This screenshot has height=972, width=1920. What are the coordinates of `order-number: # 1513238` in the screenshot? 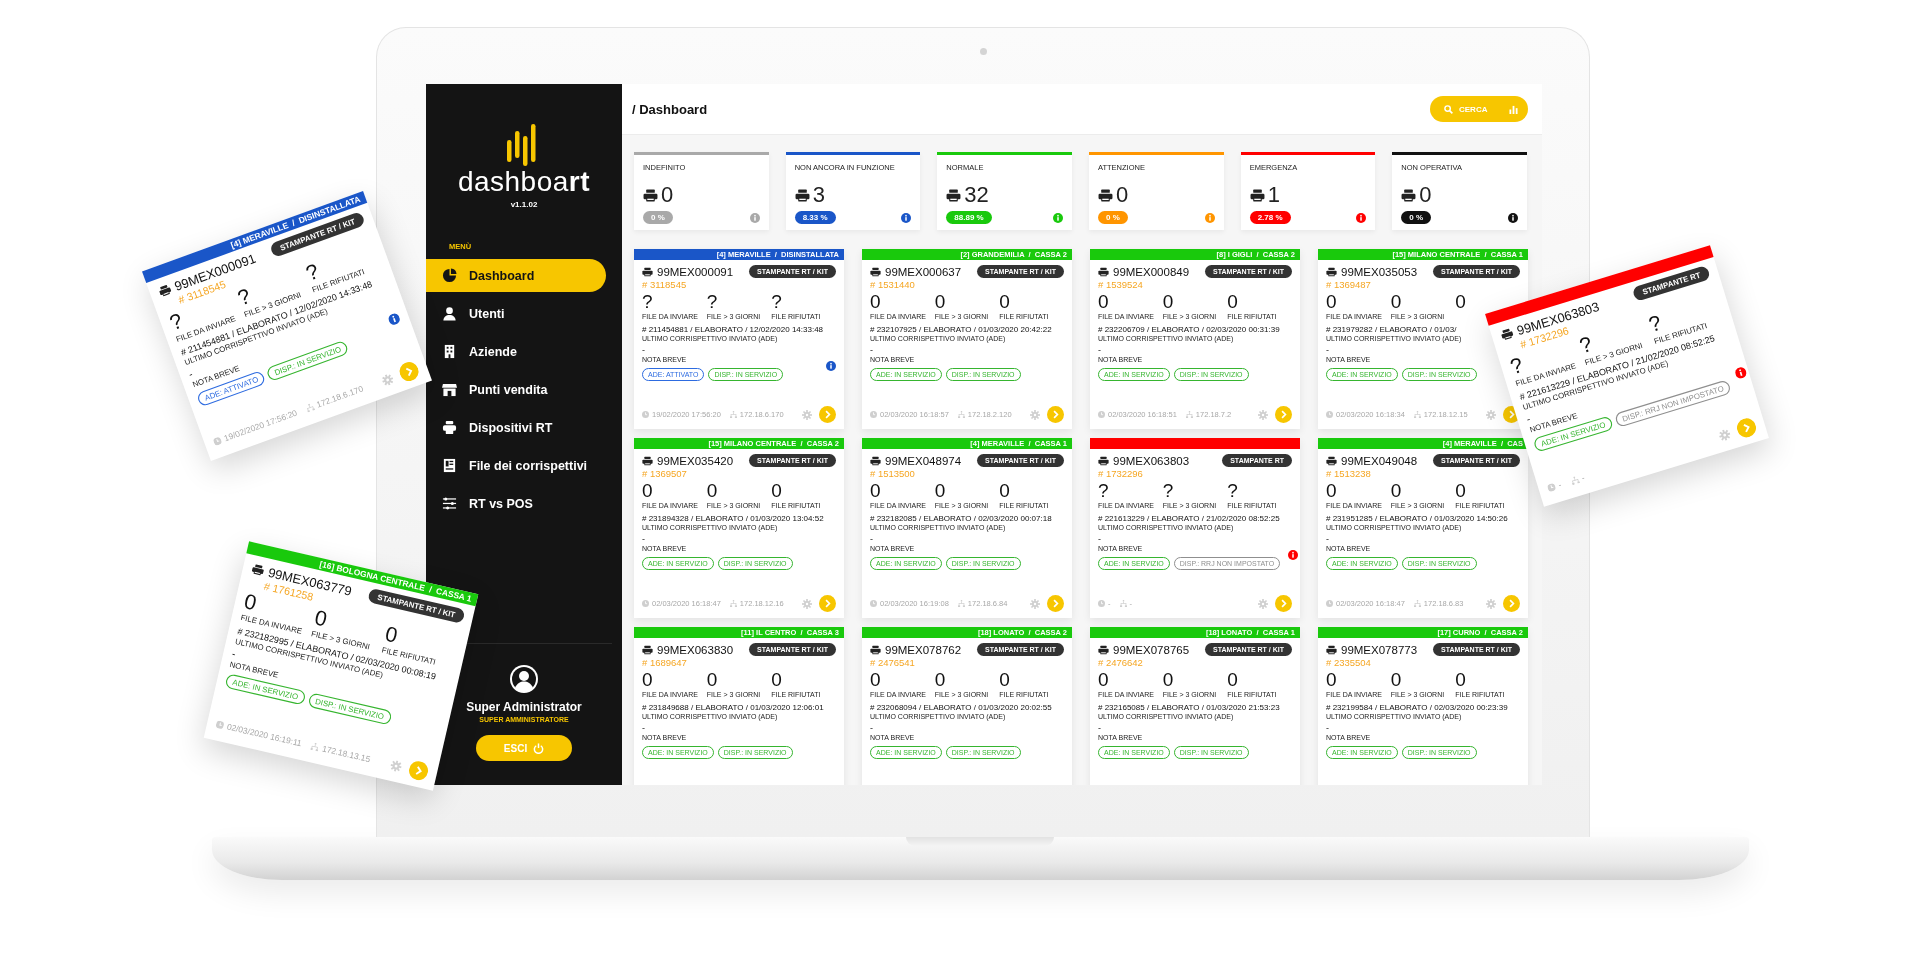 It's located at (1348, 473).